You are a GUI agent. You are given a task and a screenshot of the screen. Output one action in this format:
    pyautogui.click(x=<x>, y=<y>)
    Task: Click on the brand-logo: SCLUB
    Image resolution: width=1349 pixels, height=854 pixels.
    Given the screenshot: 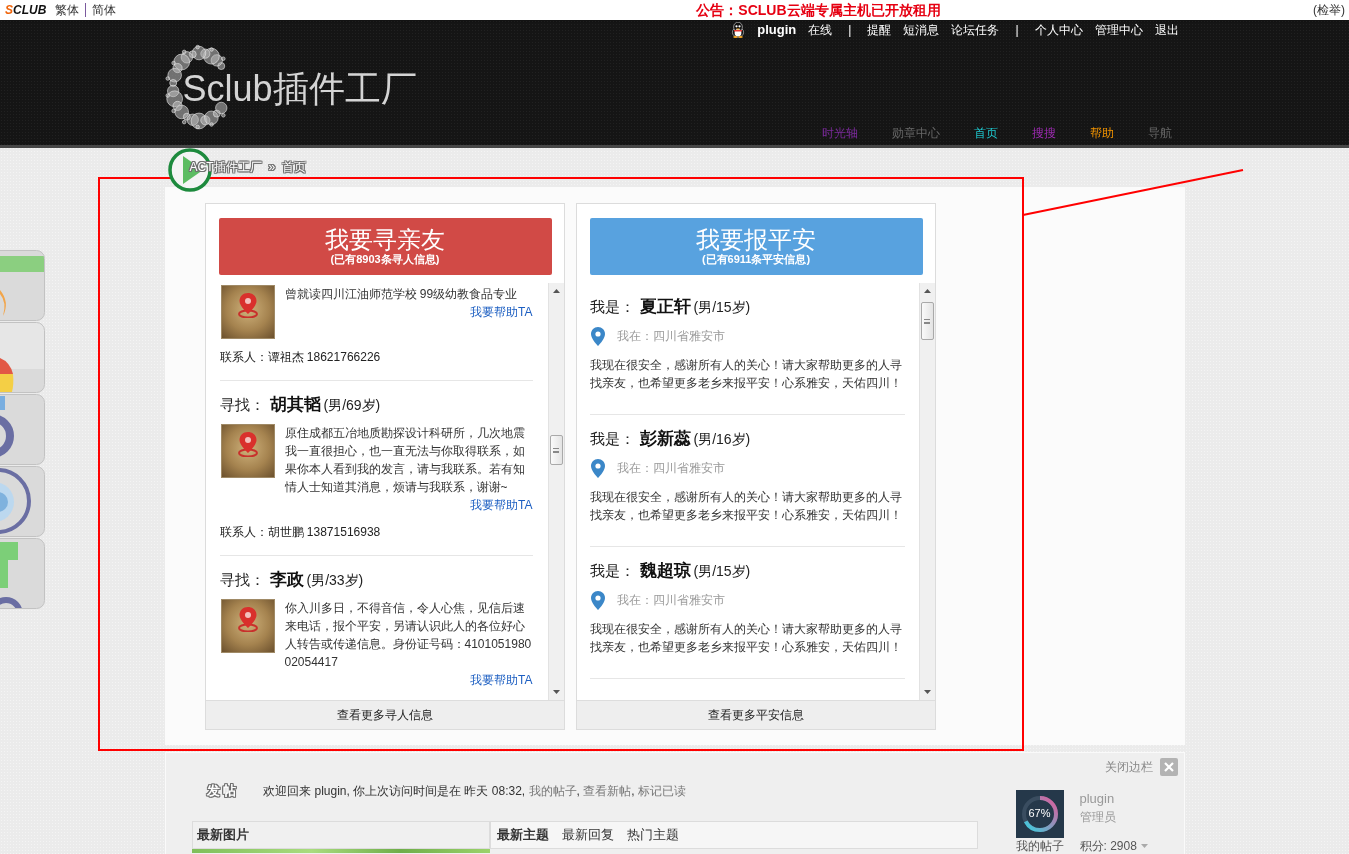 What is the action you would take?
    pyautogui.click(x=26, y=10)
    